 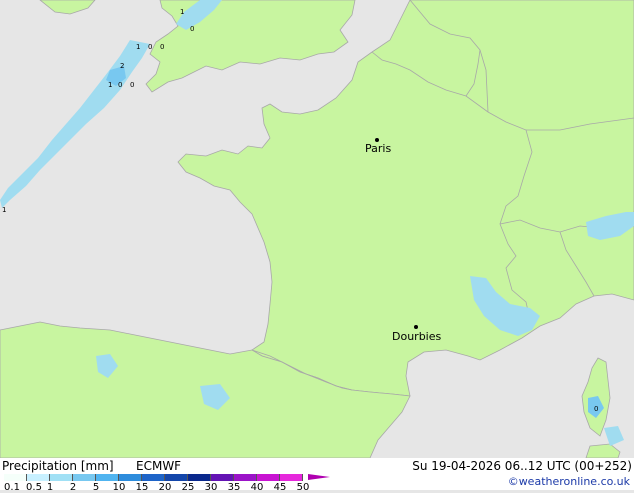 What do you see at coordinates (159, 466) in the screenshot?
I see `legend-model: ECMWF` at bounding box center [159, 466].